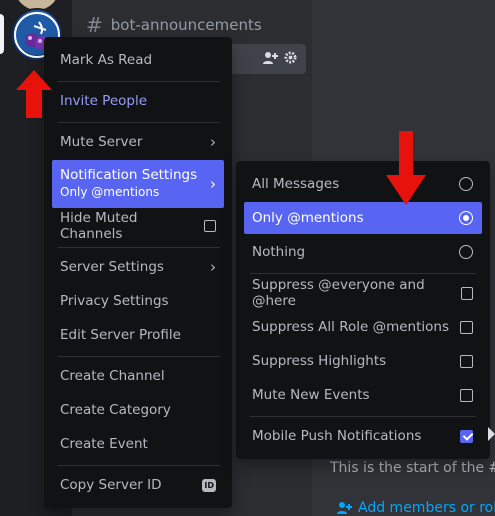 This screenshot has width=495, height=516. Describe the element at coordinates (37, 5) in the screenshot. I see `server-icon-above` at that location.